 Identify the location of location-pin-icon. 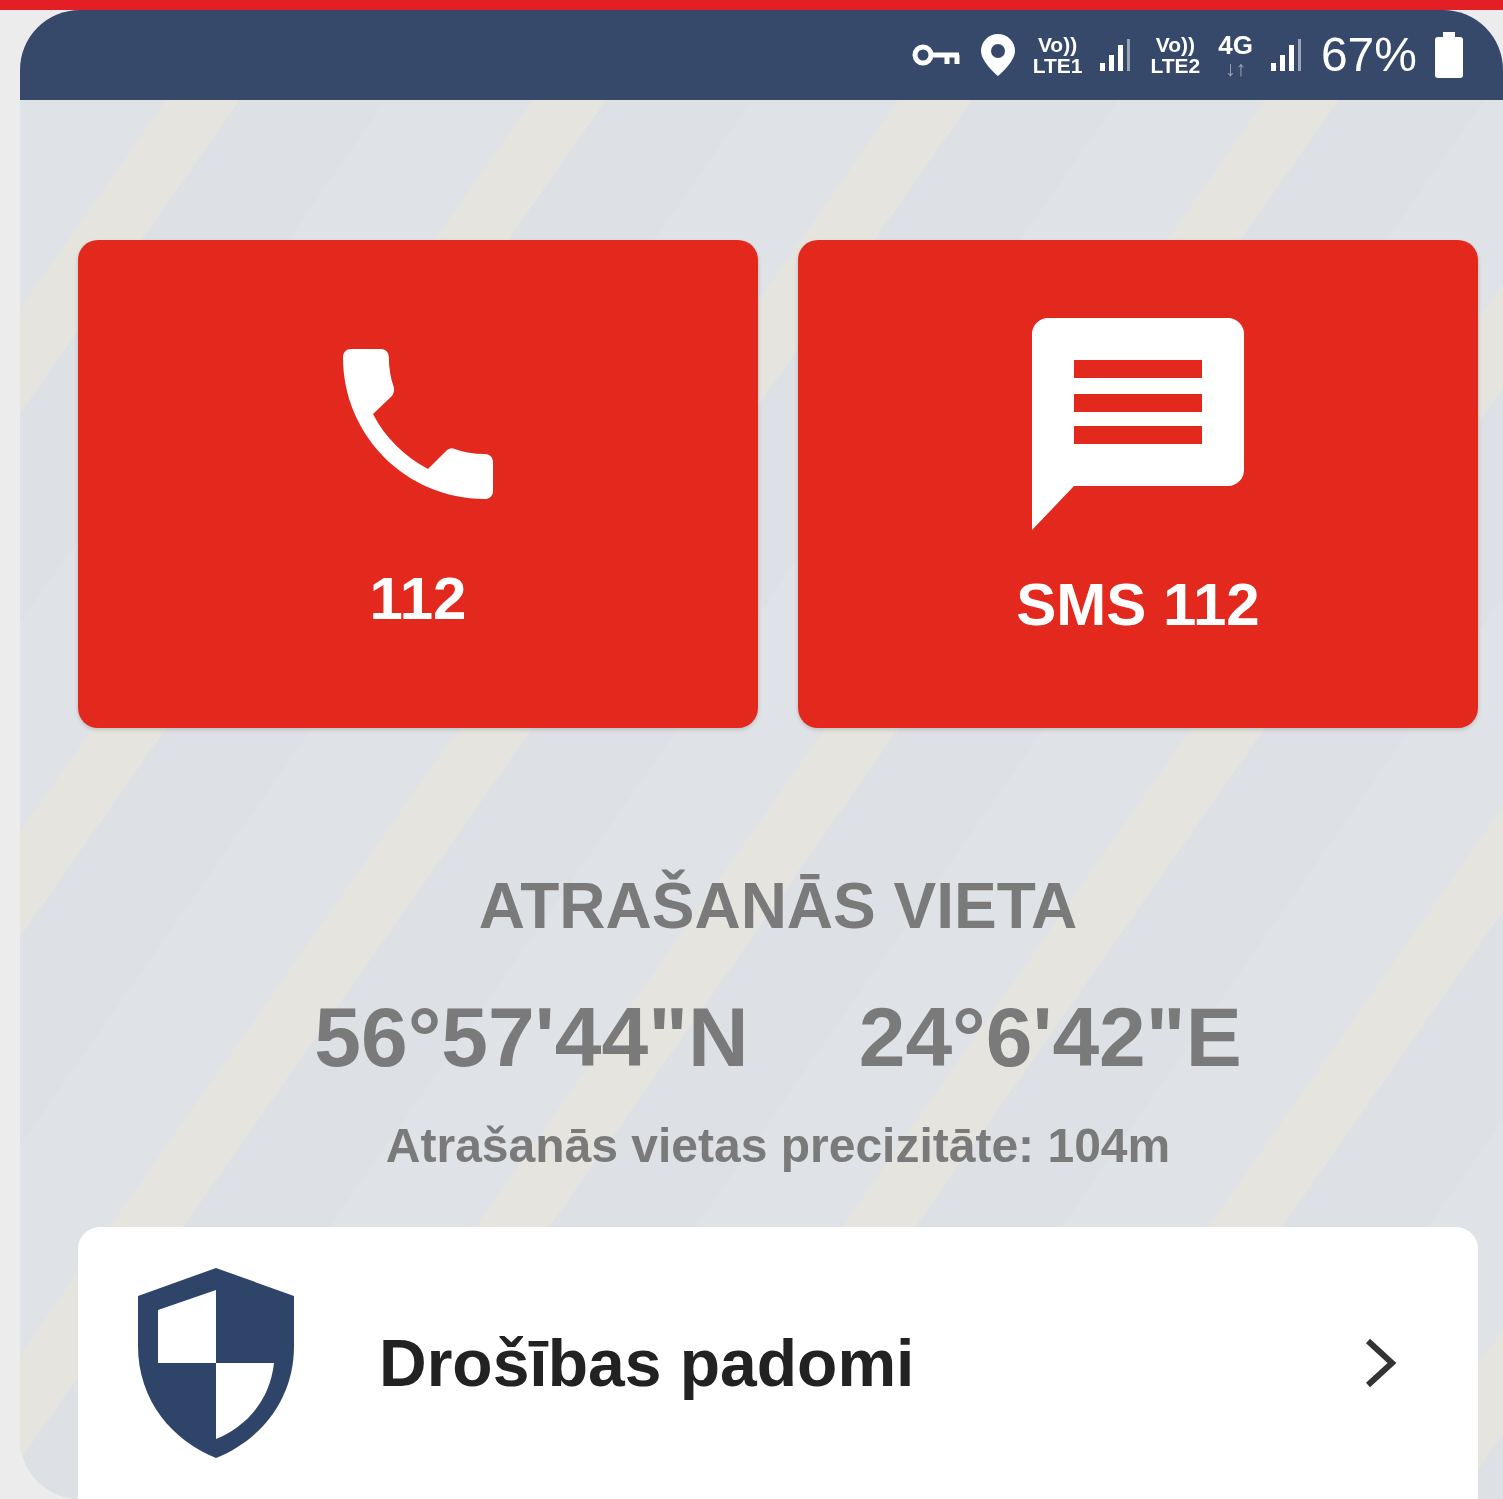
(997, 55).